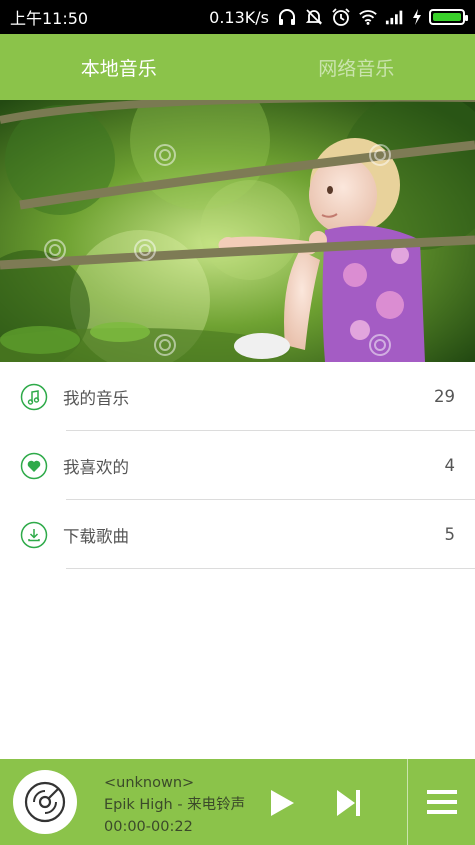  What do you see at coordinates (148, 827) in the screenshot?
I see `track-time: 00:00-00:22` at bounding box center [148, 827].